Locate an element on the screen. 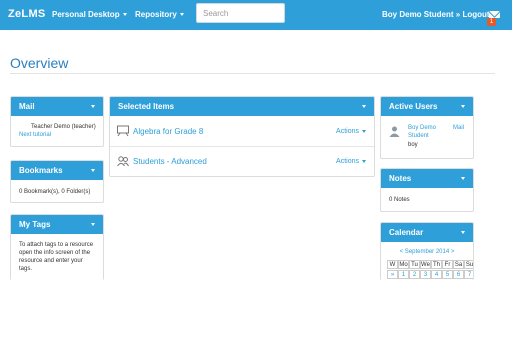 The width and height of the screenshot is (512, 361). calendar-day: 3 is located at coordinates (425, 274).